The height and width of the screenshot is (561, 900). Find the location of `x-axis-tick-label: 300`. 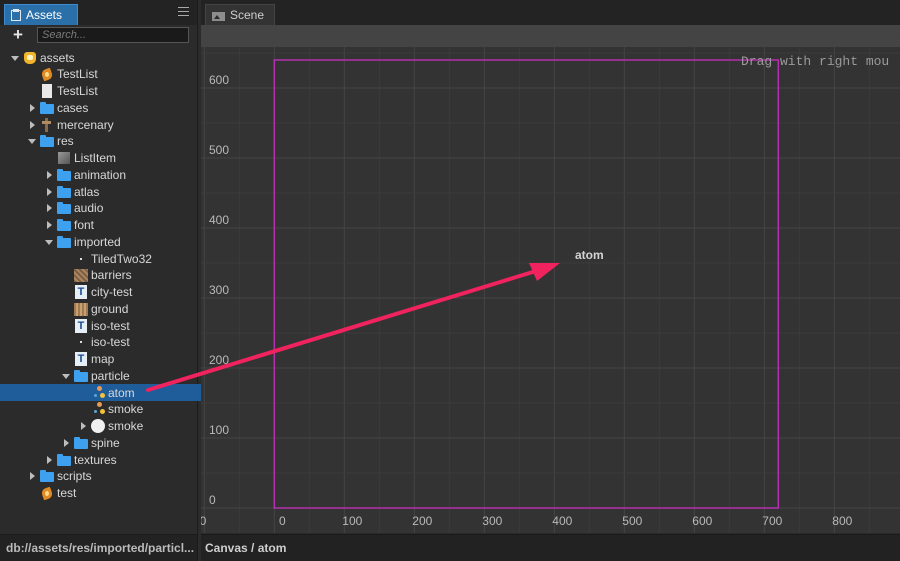

x-axis-tick-label: 300 is located at coordinates (492, 521).